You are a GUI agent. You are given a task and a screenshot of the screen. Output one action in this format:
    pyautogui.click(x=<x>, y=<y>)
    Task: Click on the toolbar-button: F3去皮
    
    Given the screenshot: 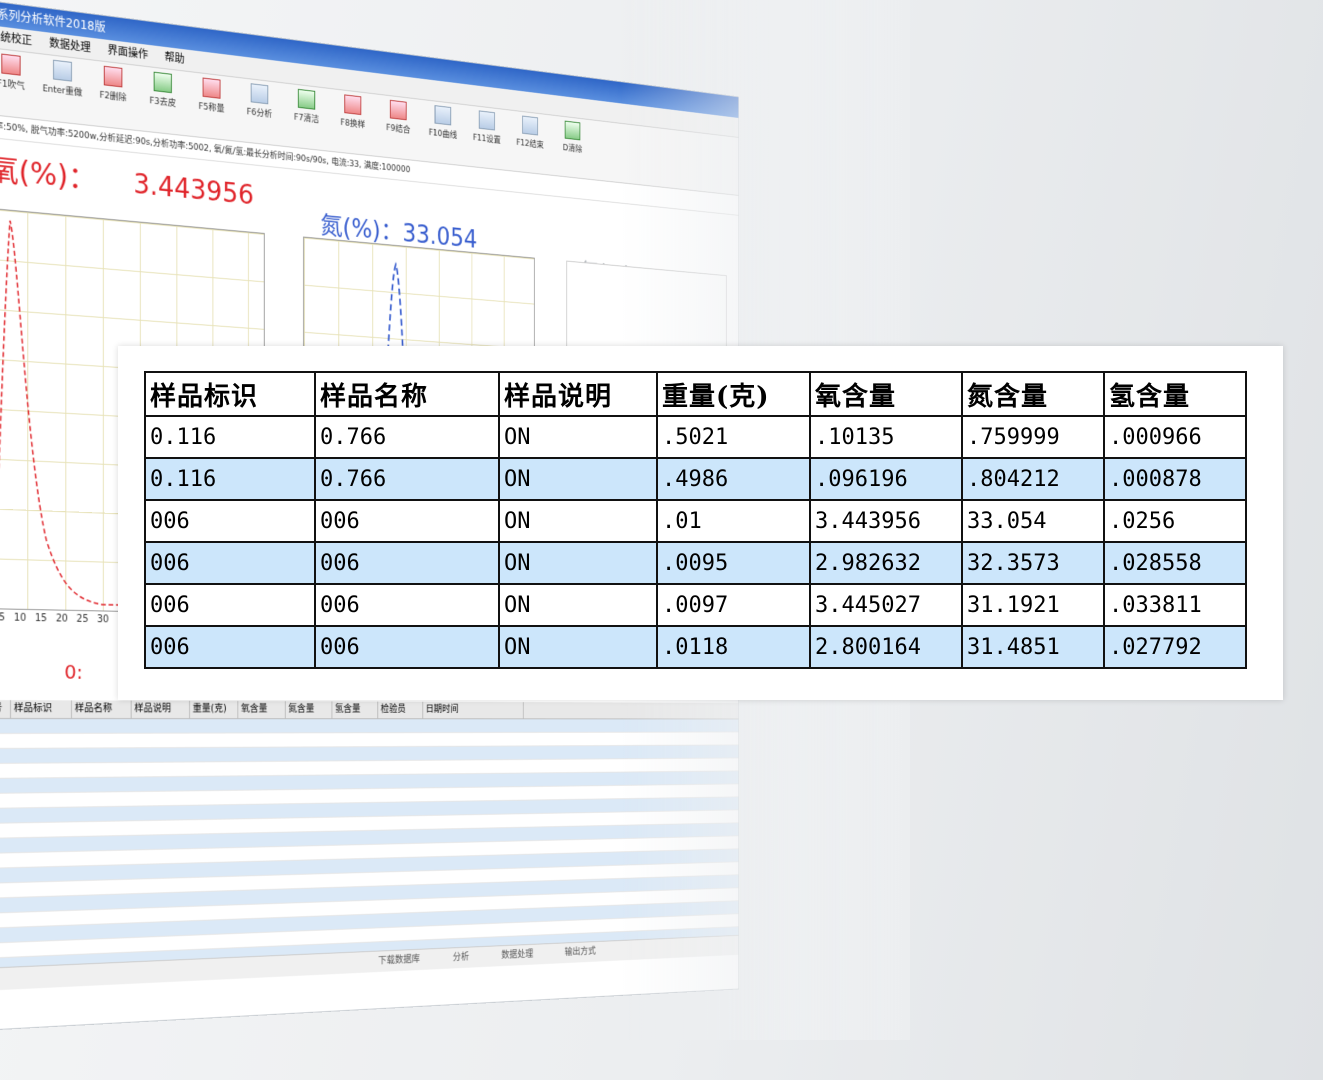 What is the action you would take?
    pyautogui.click(x=163, y=100)
    